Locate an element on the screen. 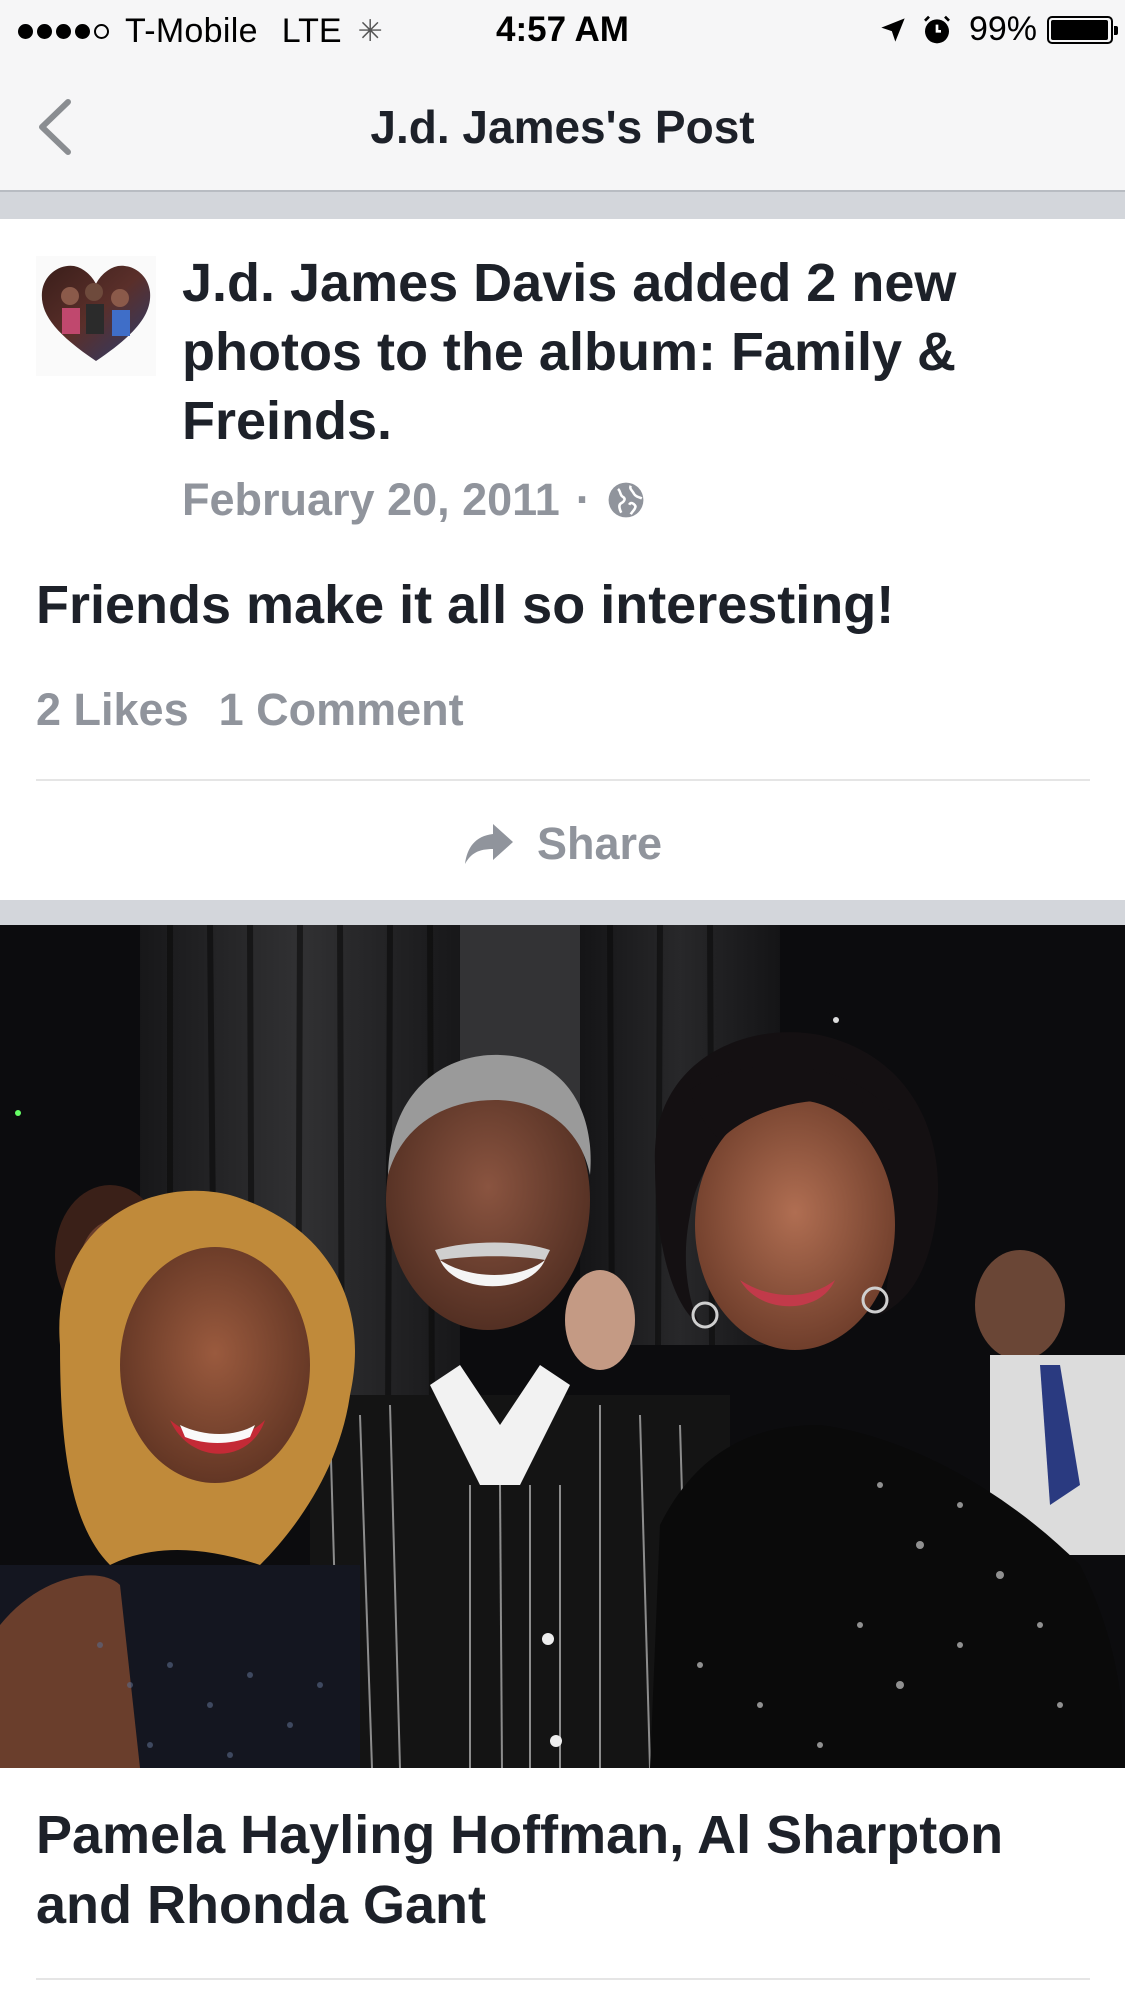 Image resolution: width=1125 pixels, height=2001 pixels. share-button: Share is located at coordinates (562, 844).